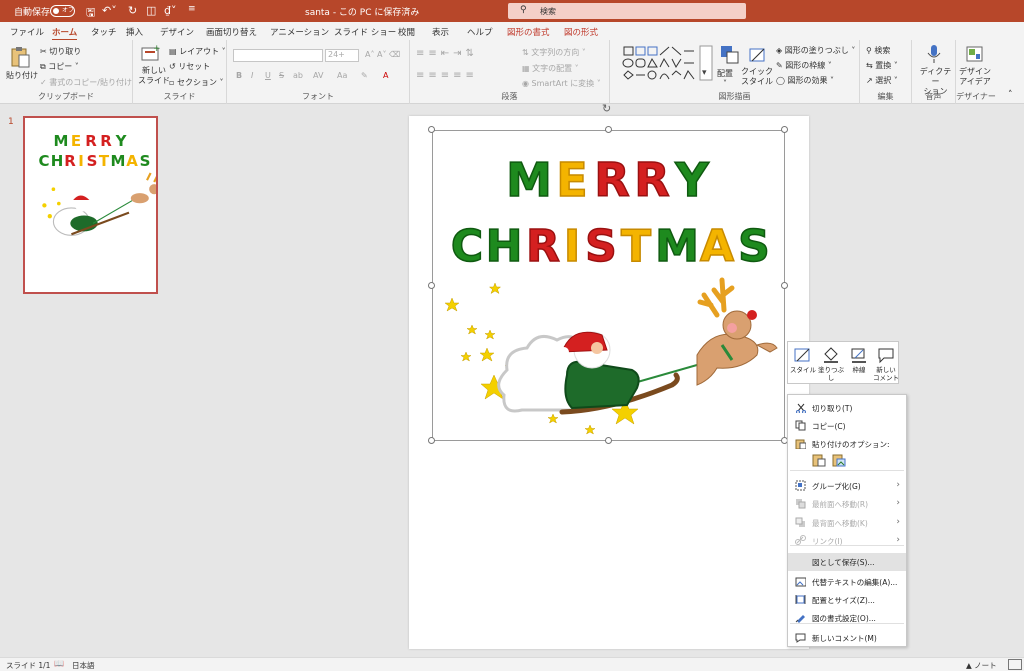 This screenshot has height=671, width=1024. What do you see at coordinates (758, 55) in the screenshot?
I see `quick-styles-icon` at bounding box center [758, 55].